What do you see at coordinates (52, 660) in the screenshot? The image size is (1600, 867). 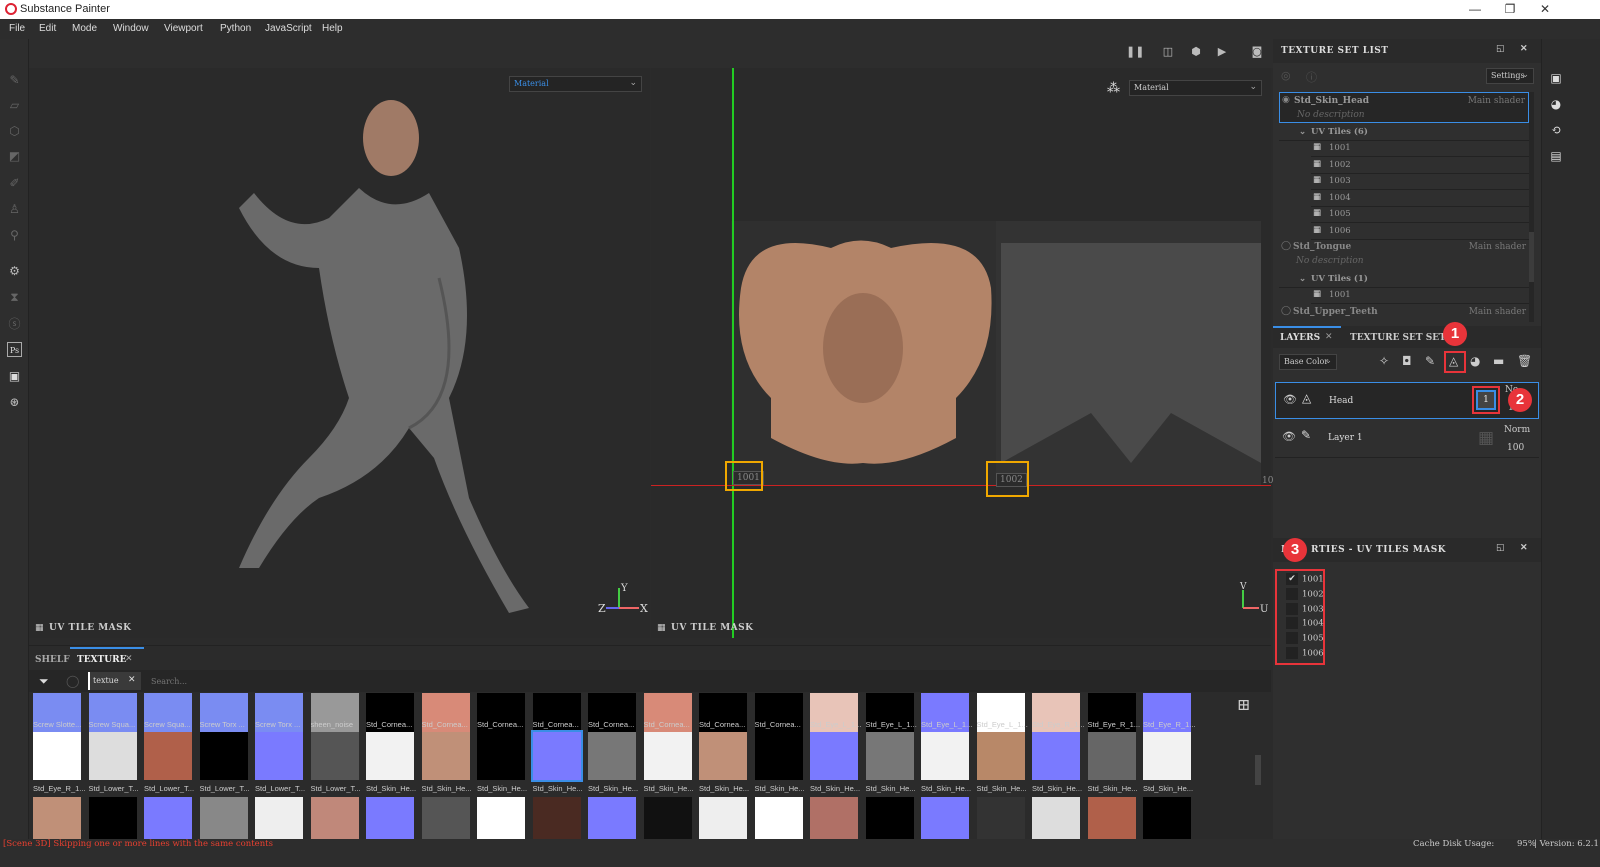 I see `tab-shelf: SHELF` at bounding box center [52, 660].